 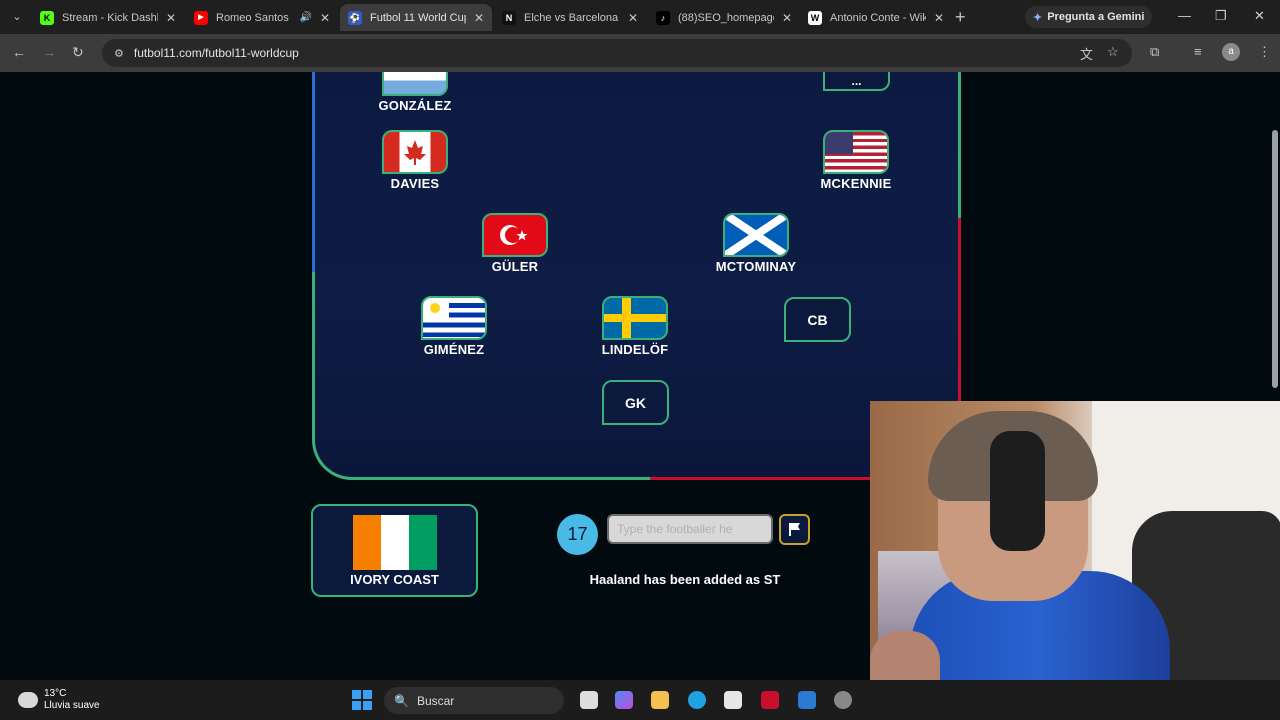 I want to click on remaining-counter: 17, so click(x=577, y=534).